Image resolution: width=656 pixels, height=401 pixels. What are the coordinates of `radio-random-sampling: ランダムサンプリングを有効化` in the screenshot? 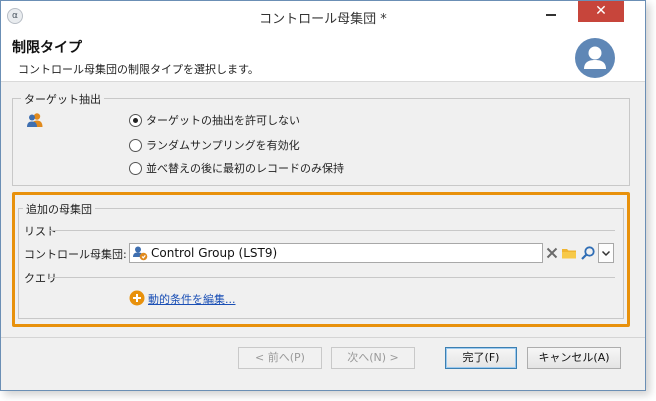 It's located at (214, 145).